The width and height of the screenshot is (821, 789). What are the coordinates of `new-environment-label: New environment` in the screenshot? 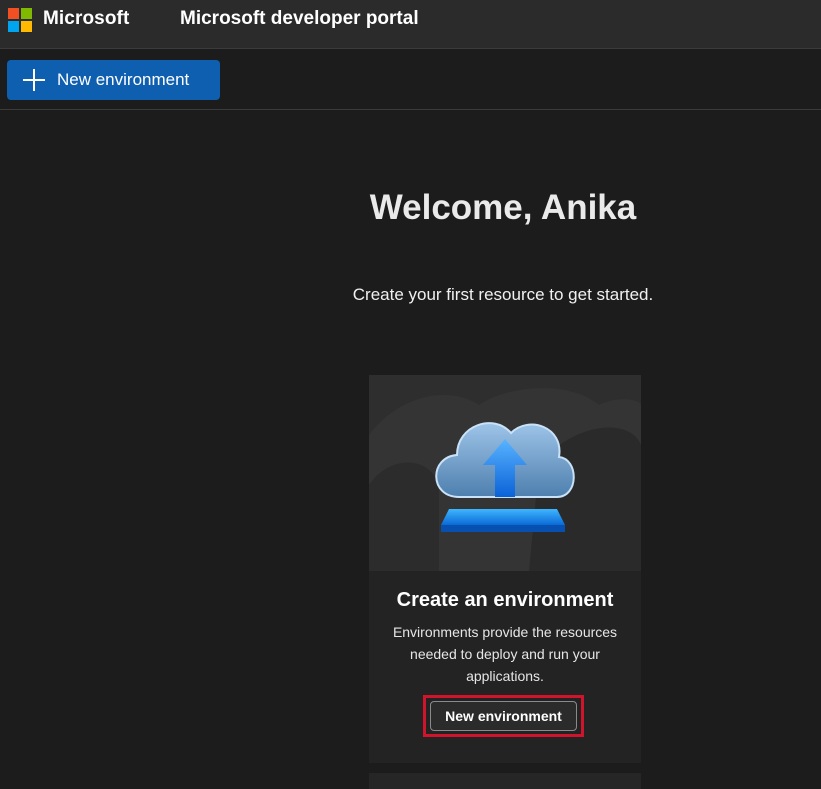 It's located at (123, 79).